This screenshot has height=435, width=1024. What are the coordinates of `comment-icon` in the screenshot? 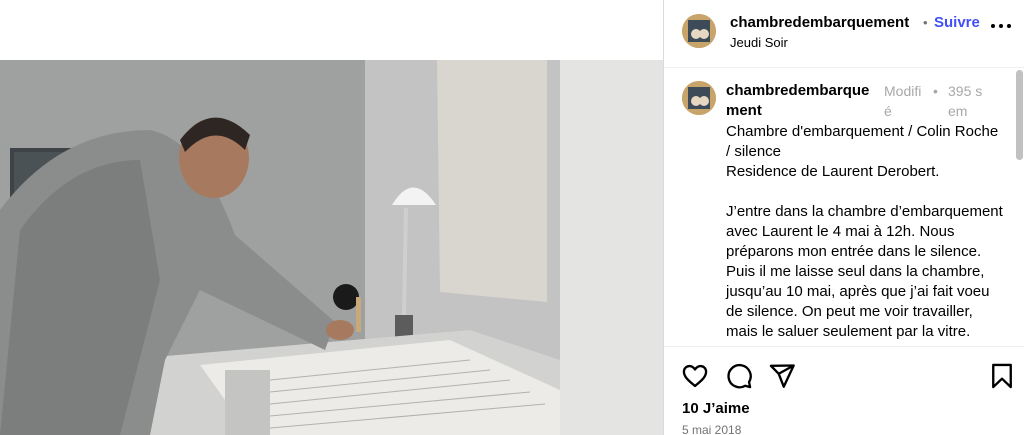 It's located at (739, 376).